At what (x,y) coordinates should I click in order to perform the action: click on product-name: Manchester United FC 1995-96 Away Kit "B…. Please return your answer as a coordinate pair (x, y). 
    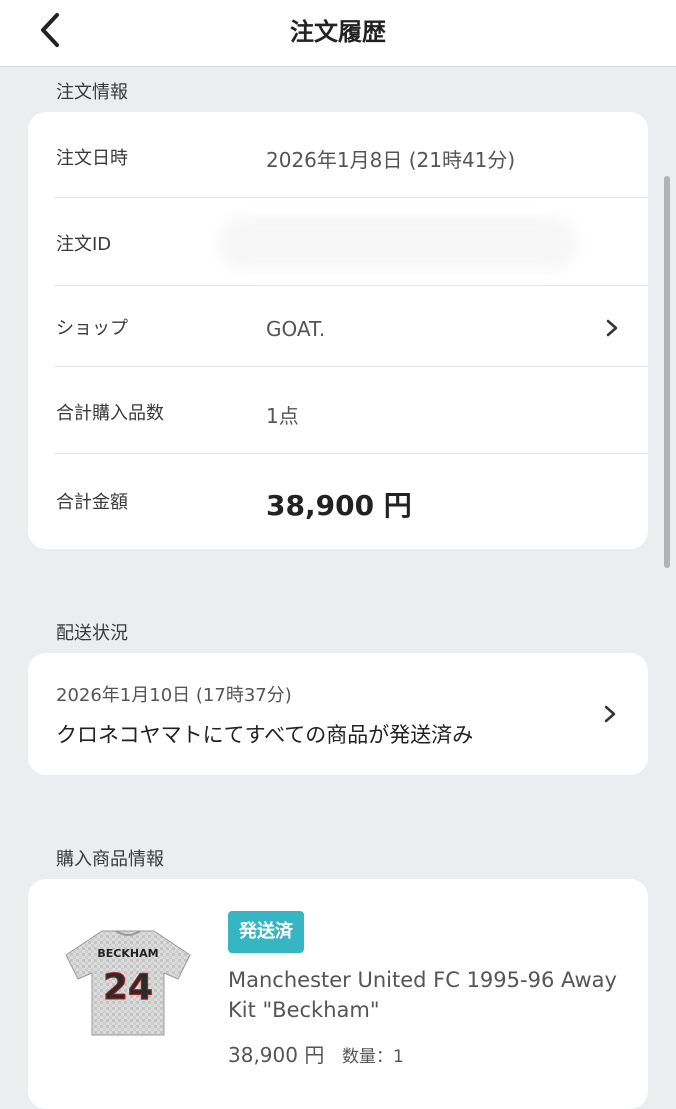
    Looking at the image, I should click on (422, 995).